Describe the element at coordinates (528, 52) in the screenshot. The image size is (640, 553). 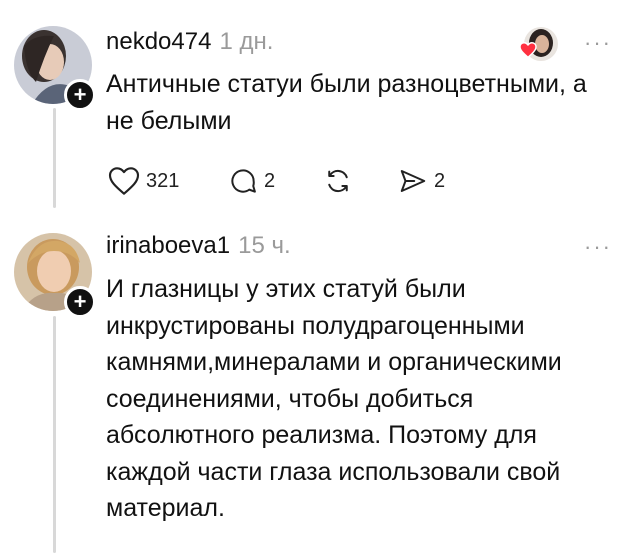
I see `heart-icon` at that location.